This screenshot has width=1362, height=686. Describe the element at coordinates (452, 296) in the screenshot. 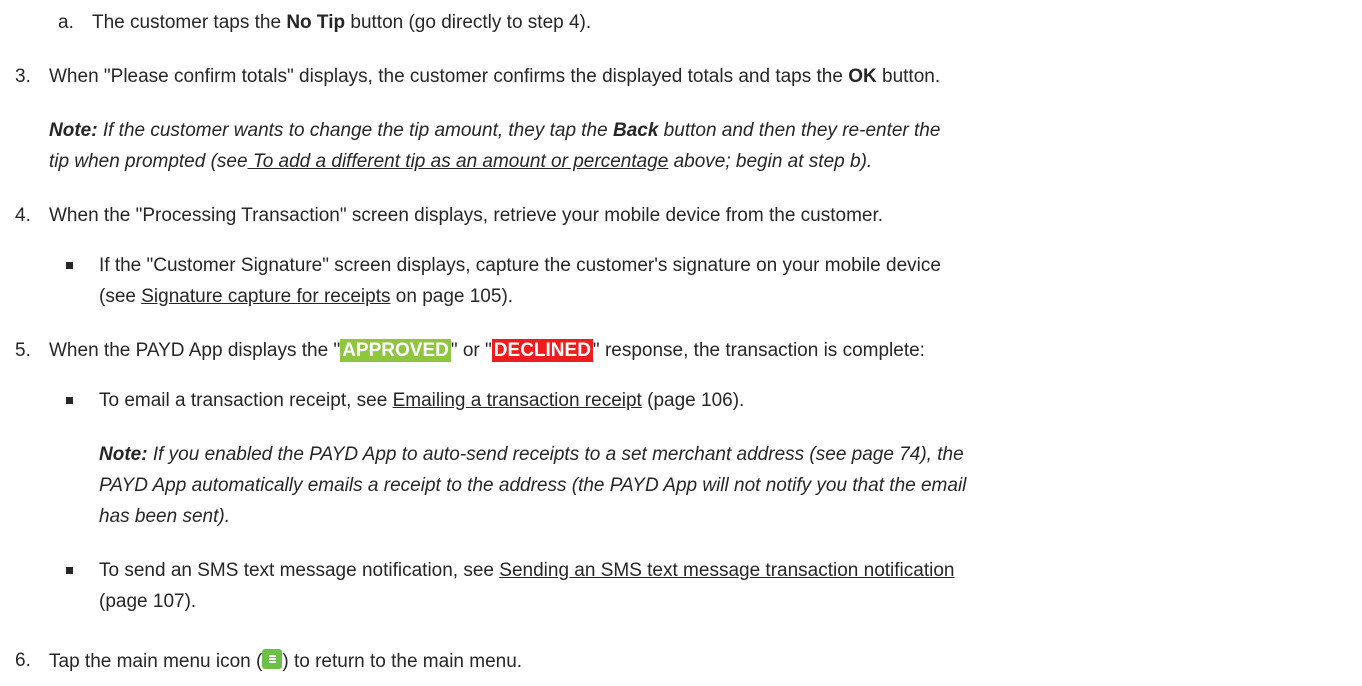

I see `text-span: on page 105).` at that location.